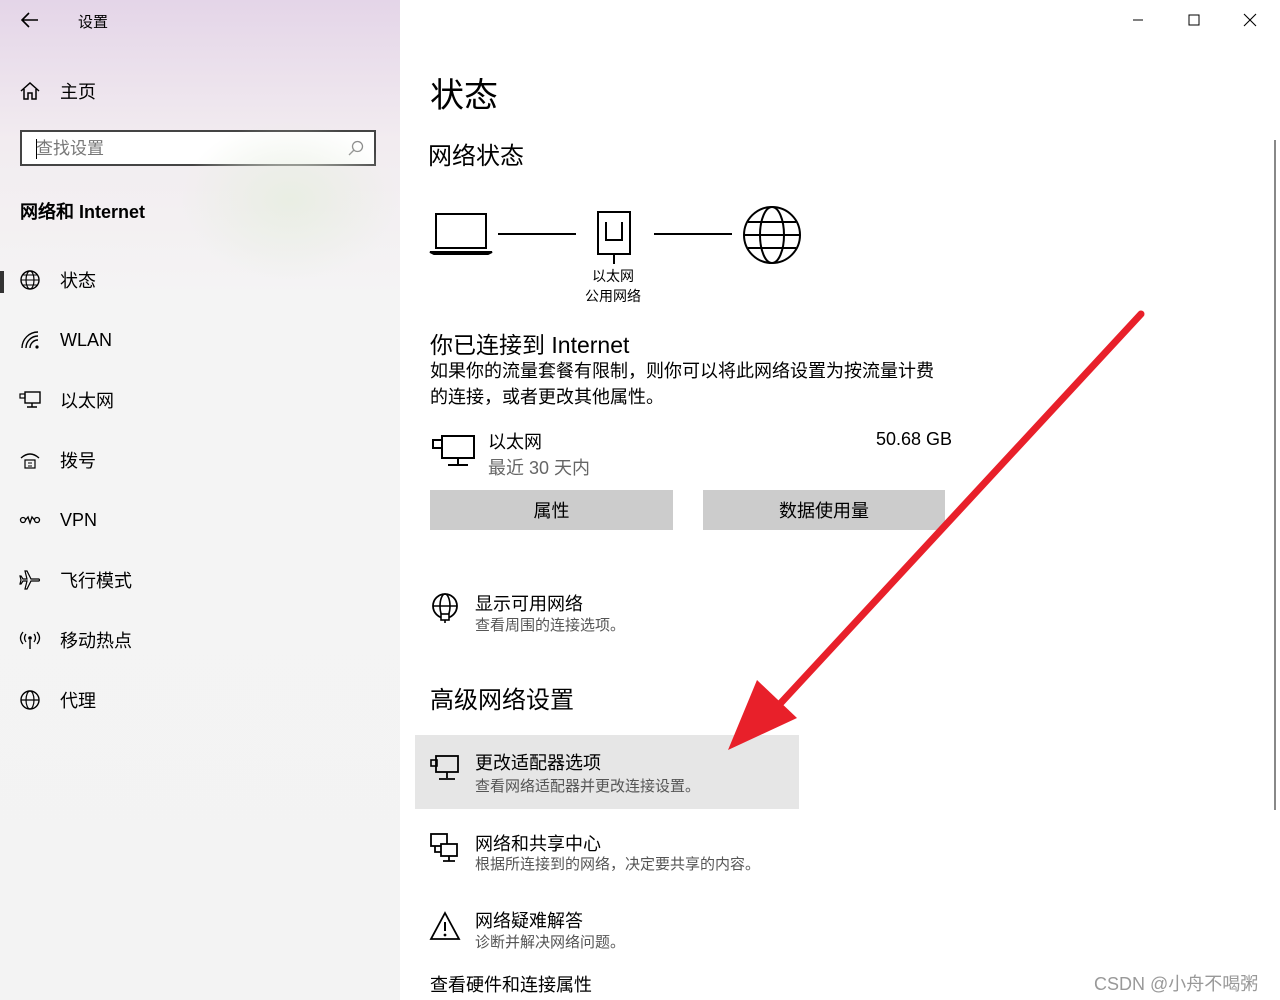 The height and width of the screenshot is (1000, 1280). I want to click on section-title: 网络和 Internet, so click(83, 212).